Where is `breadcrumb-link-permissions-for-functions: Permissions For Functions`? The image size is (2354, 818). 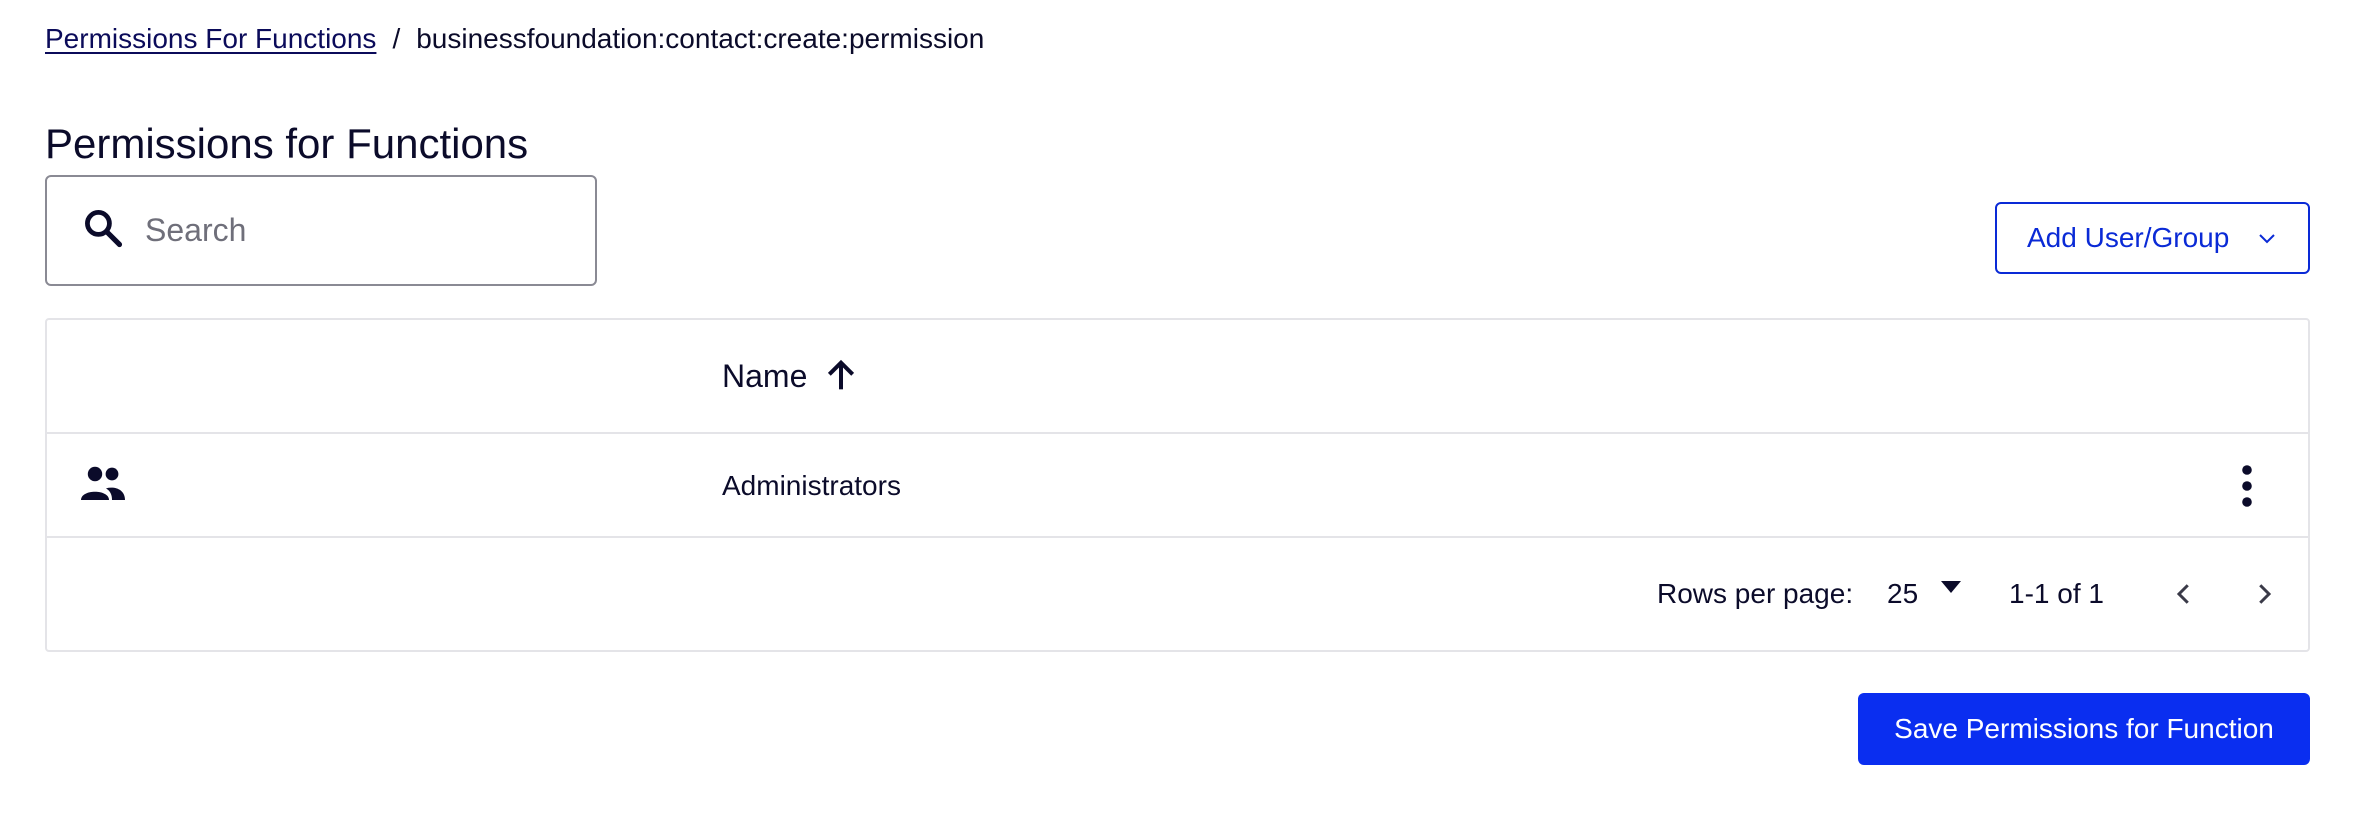 breadcrumb-link-permissions-for-functions: Permissions For Functions is located at coordinates (210, 39).